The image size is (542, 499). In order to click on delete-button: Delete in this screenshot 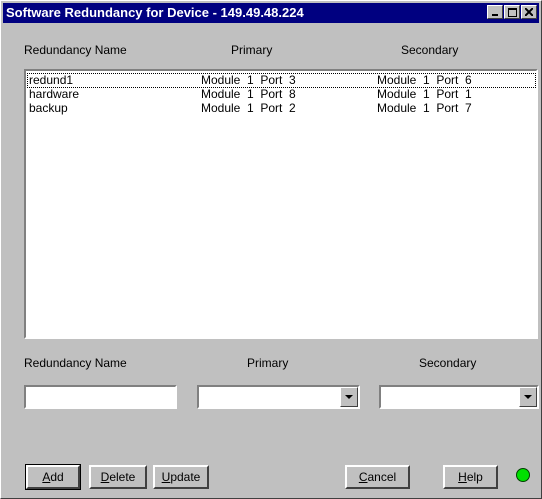, I will do `click(118, 477)`.